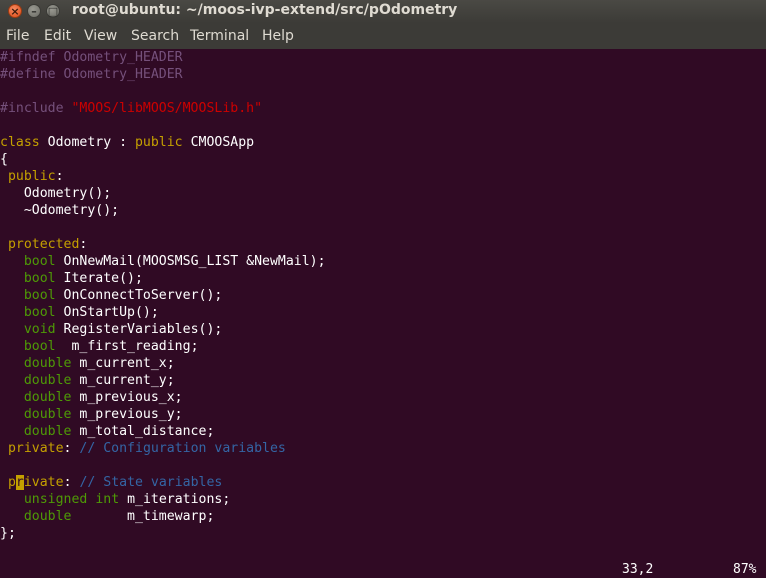 Image resolution: width=766 pixels, height=578 pixels. Describe the element at coordinates (107, 499) in the screenshot. I see `code-token: int` at that location.